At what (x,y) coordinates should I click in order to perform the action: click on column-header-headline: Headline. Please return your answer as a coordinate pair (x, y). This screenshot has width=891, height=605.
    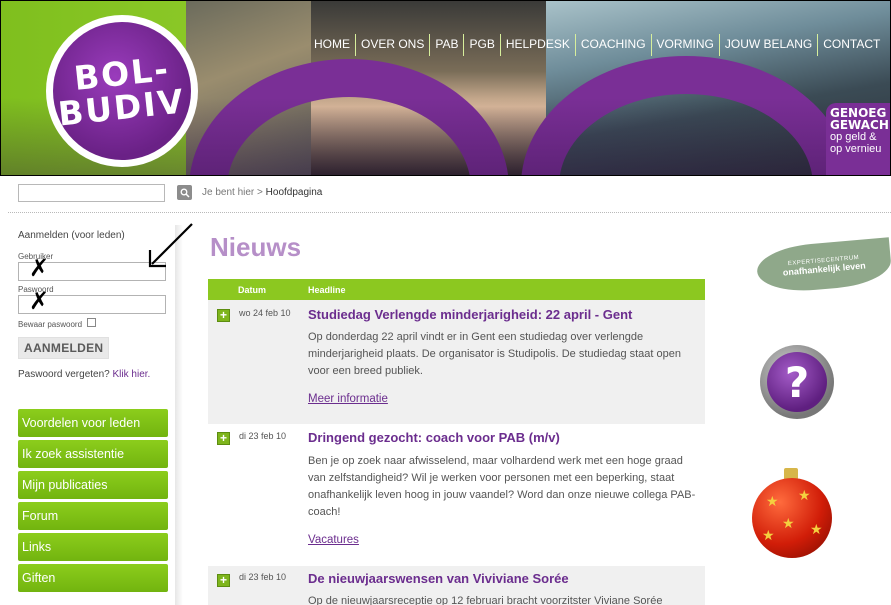
    Looking at the image, I should click on (327, 289).